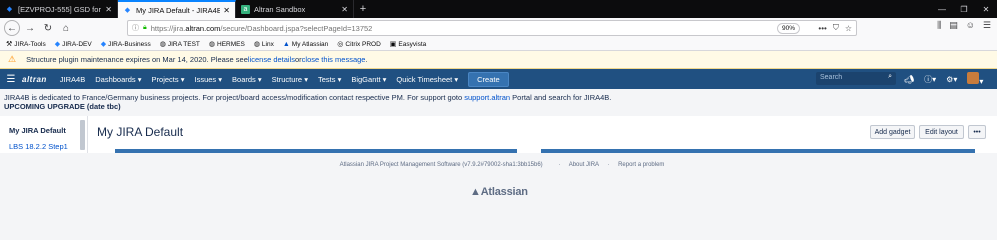 The image size is (997, 240). I want to click on upgrade-notice: UPCOMING UPGRADE (date tbc), so click(62, 106).